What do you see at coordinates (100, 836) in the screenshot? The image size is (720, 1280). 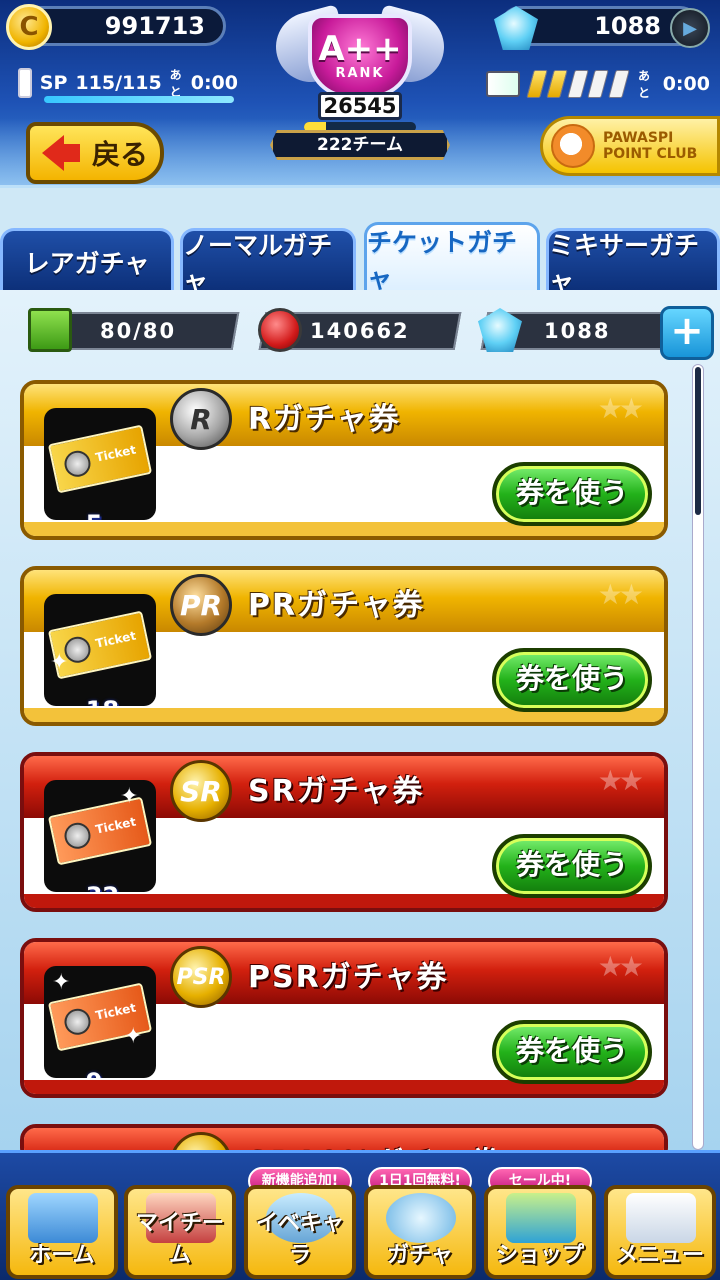 I see `ticket-thumbnail: Ticket ✦ ×32` at bounding box center [100, 836].